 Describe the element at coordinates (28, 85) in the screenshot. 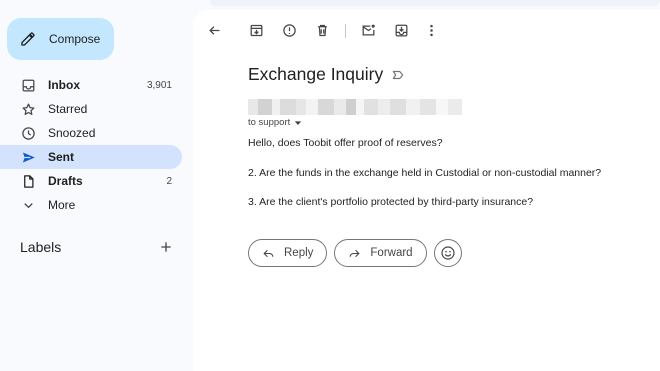

I see `inbox-icon` at that location.